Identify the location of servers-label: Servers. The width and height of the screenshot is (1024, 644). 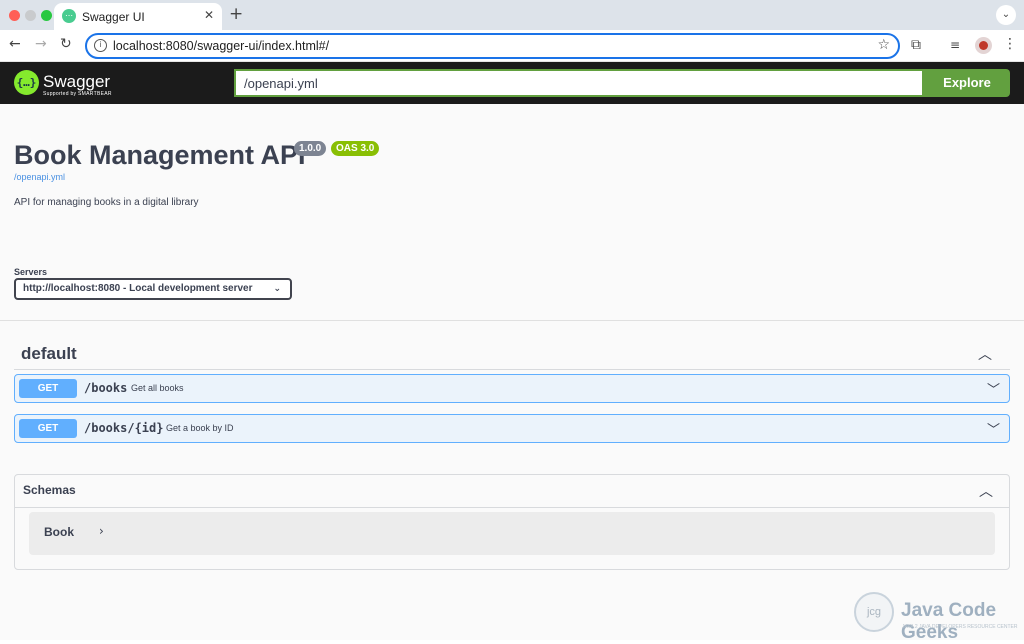
(31, 272).